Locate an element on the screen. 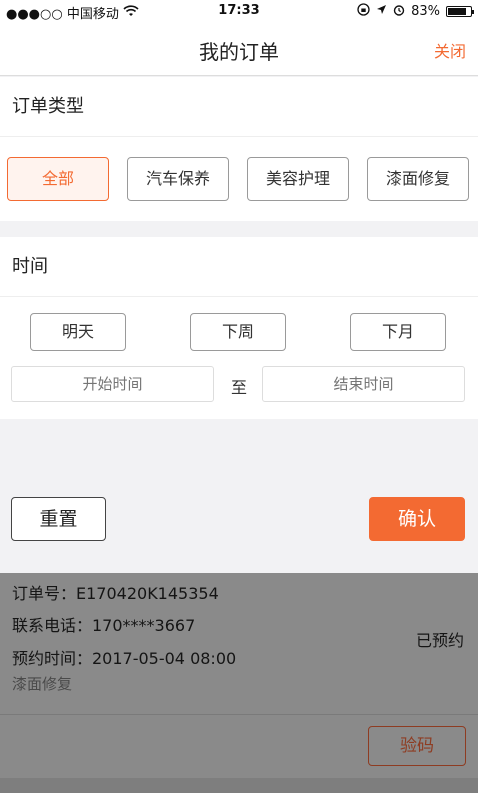  alarm-icon is located at coordinates (399, 12).